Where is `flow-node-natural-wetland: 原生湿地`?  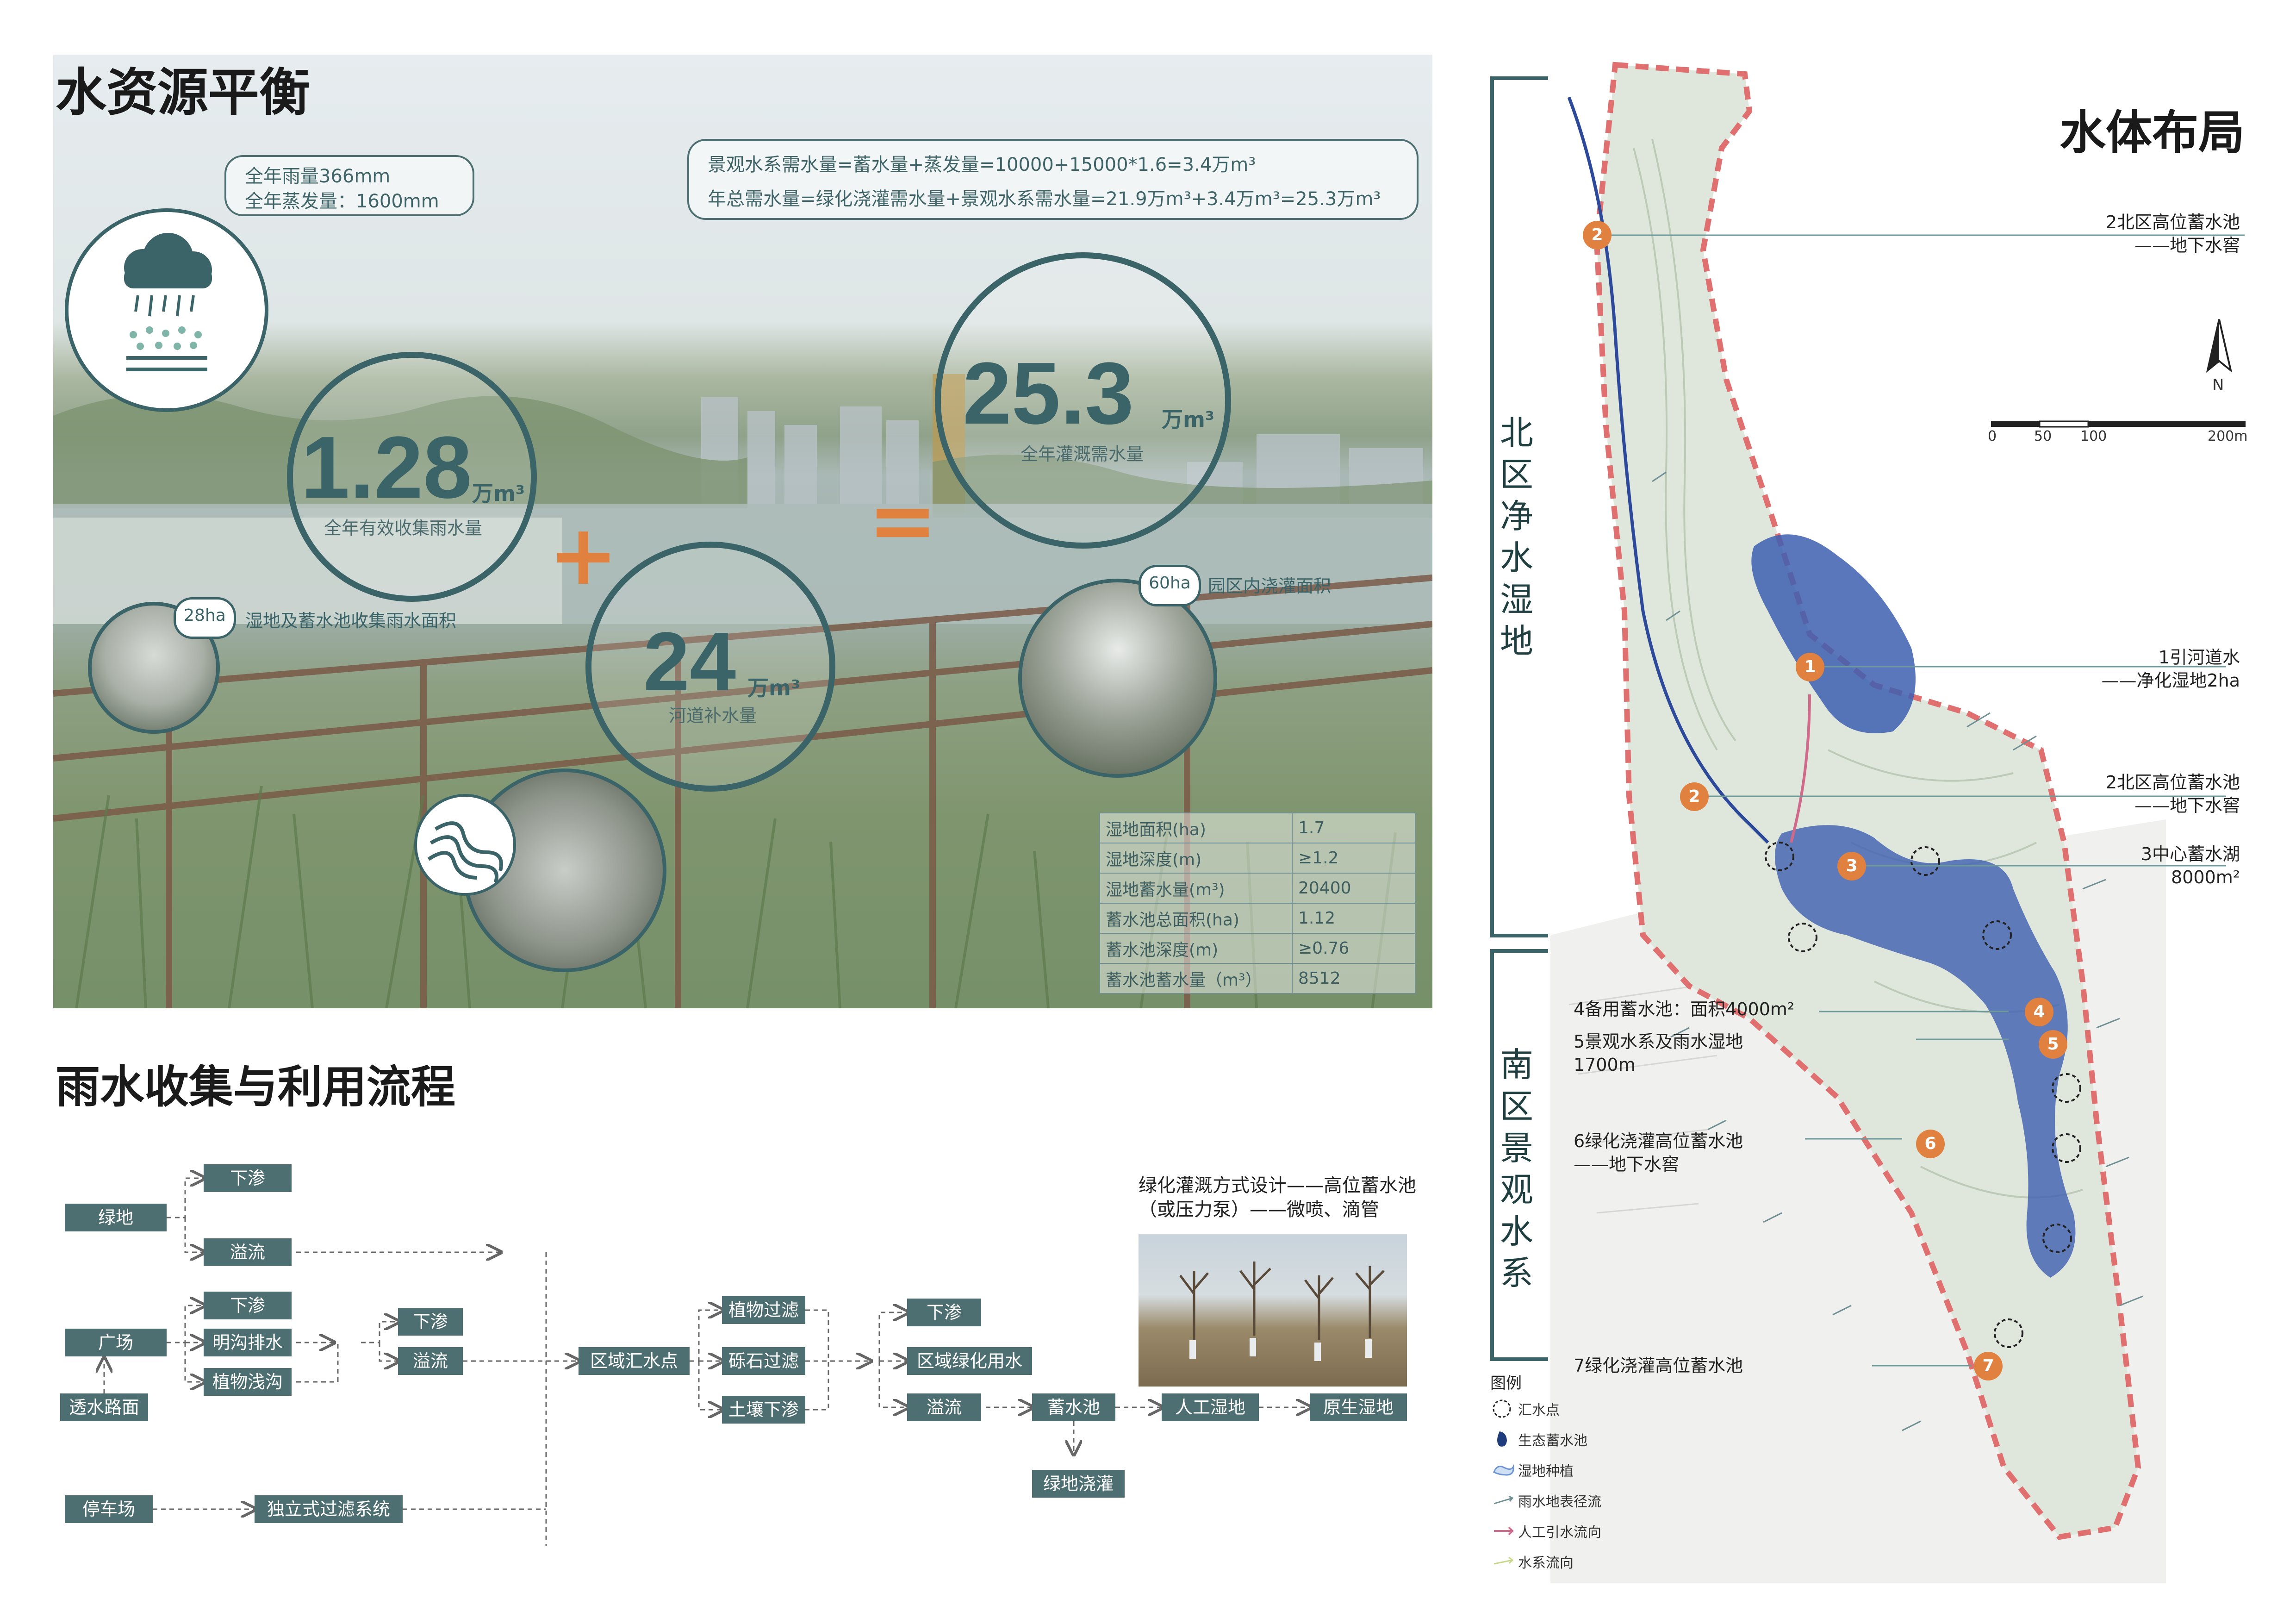
flow-node-natural-wetland: 原生湿地 is located at coordinates (1358, 1407).